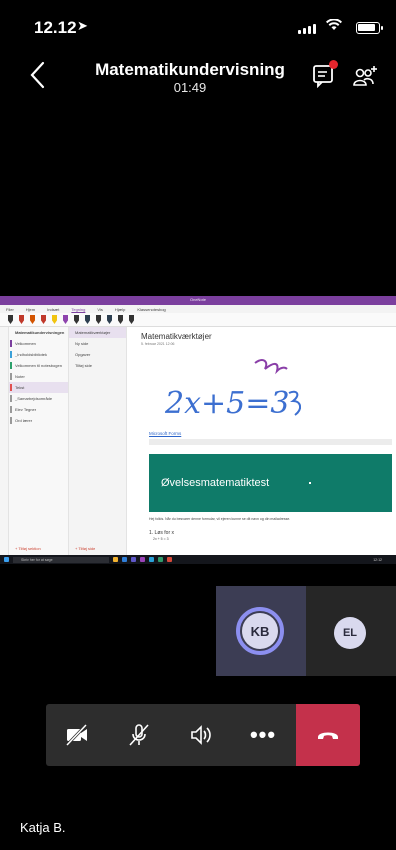 This screenshot has height=850, width=396. What do you see at coordinates (78, 309) in the screenshot?
I see `menu-item: Tegning` at bounding box center [78, 309].